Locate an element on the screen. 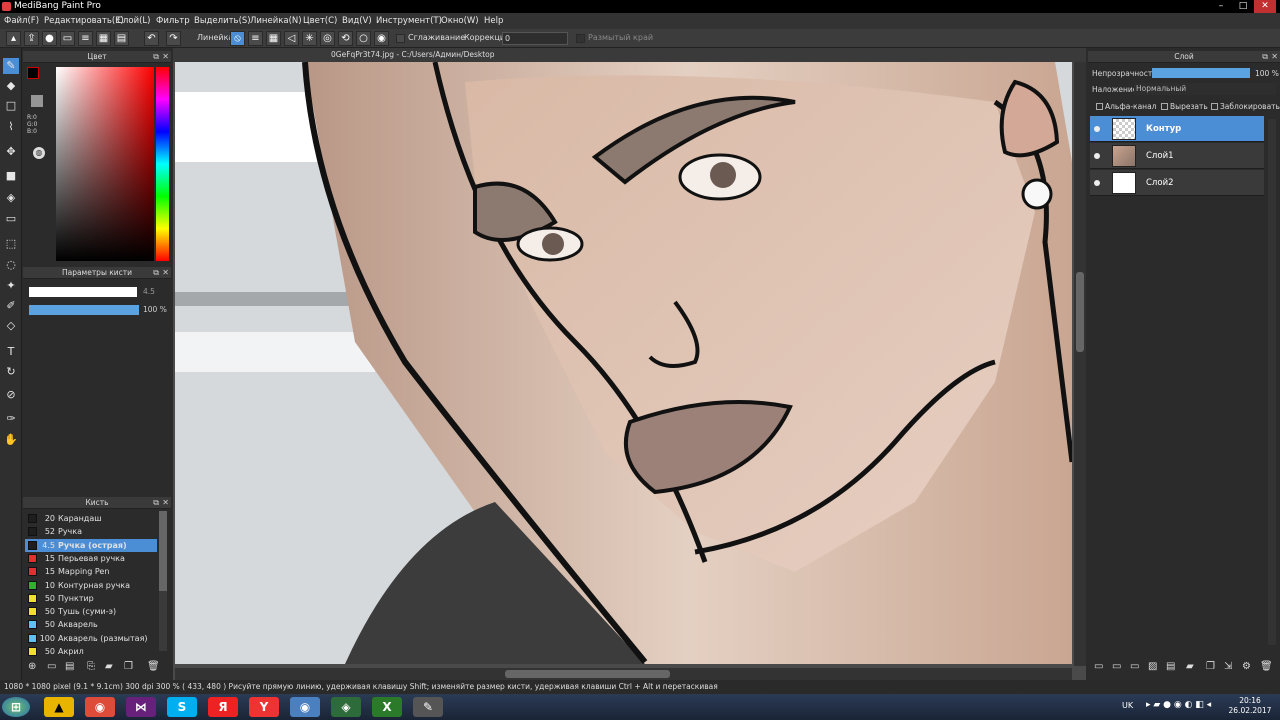  language-indicator: UK is located at coordinates (1127, 705).